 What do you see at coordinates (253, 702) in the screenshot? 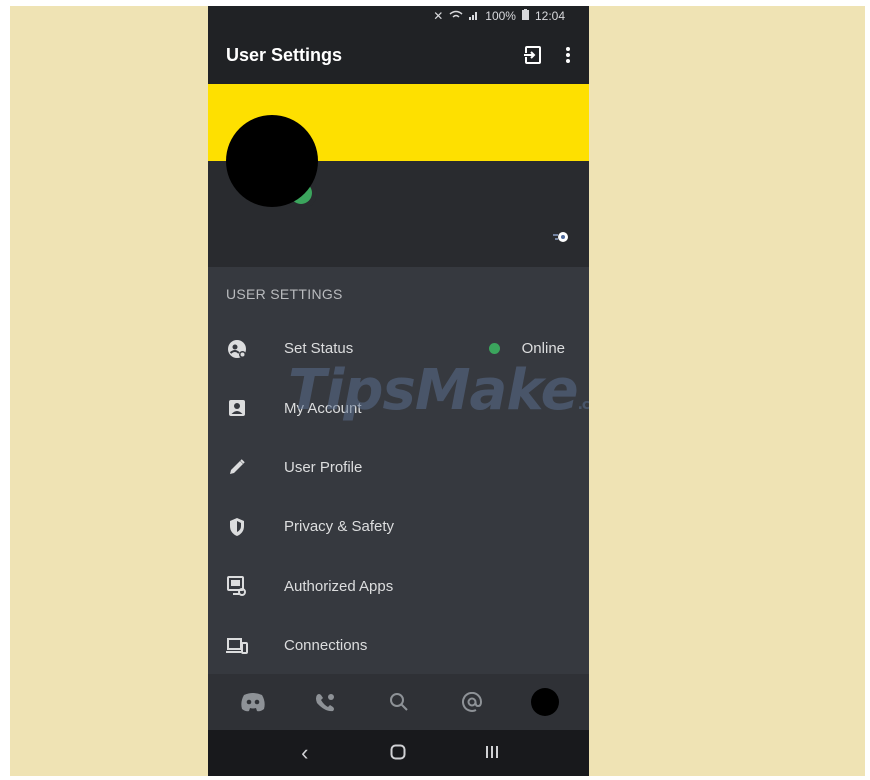
I see `home-discord-icon` at bounding box center [253, 702].